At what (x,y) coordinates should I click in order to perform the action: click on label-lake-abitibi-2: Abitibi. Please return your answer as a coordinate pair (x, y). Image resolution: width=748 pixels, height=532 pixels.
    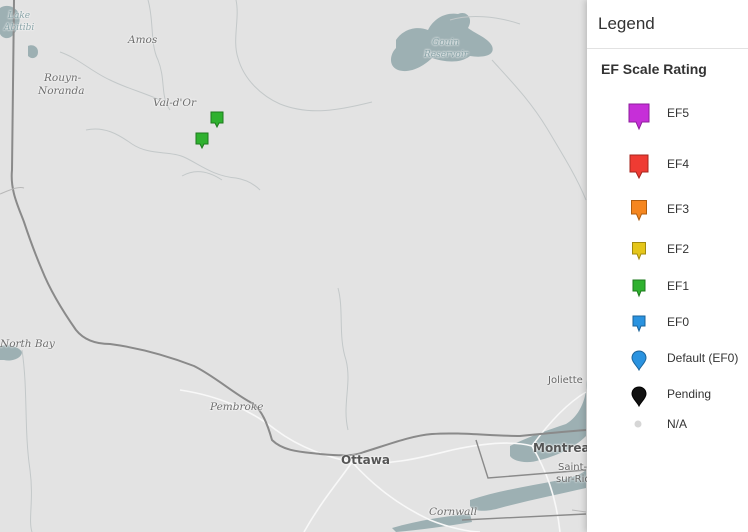
    Looking at the image, I should click on (19, 28).